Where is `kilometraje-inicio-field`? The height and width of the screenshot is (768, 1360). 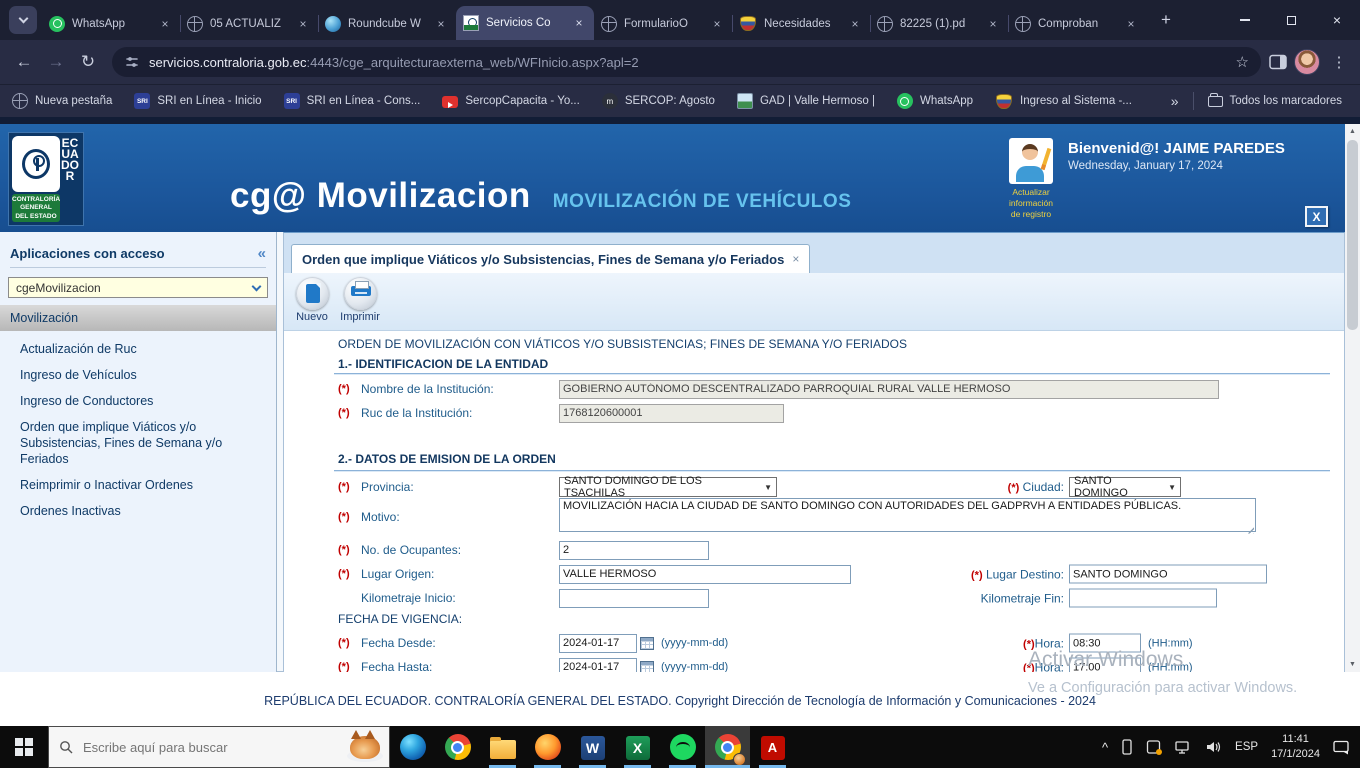 kilometraje-inicio-field is located at coordinates (634, 598).